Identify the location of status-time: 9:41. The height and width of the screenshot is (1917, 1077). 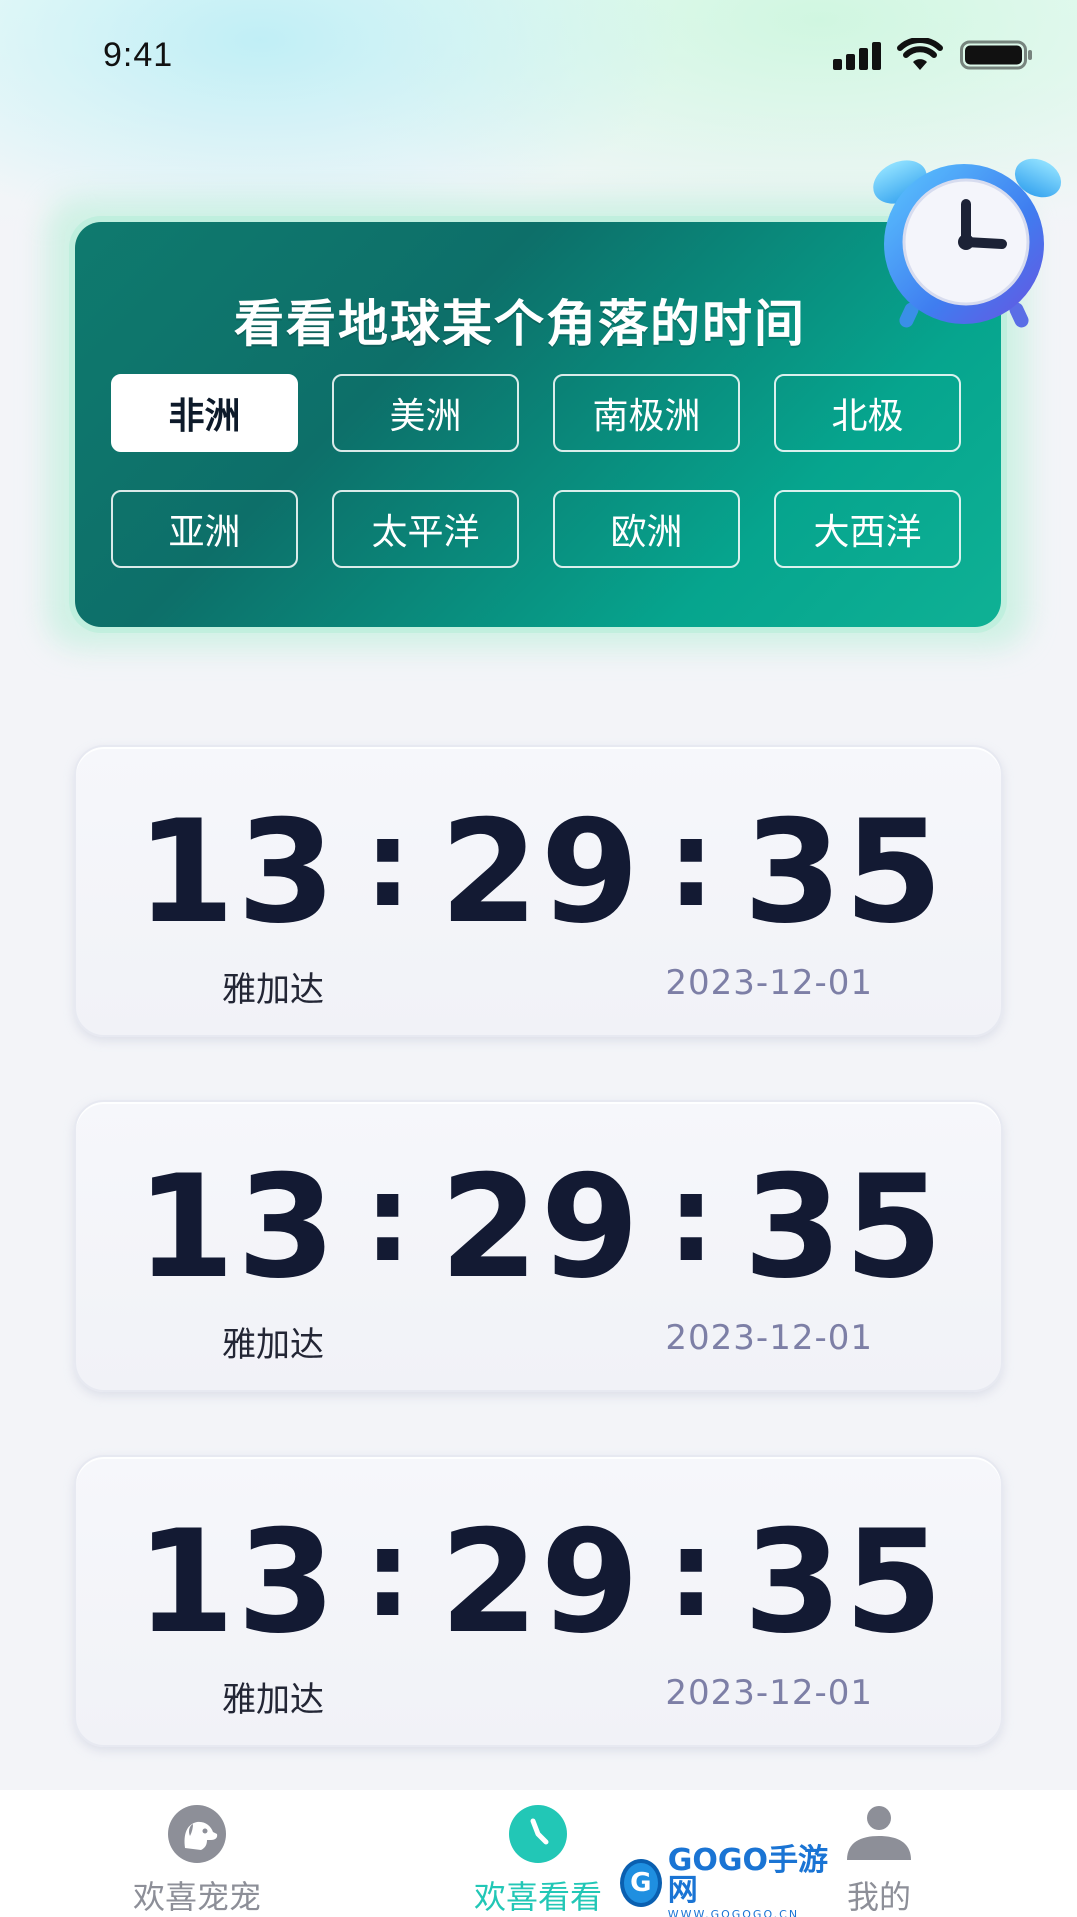
(138, 55).